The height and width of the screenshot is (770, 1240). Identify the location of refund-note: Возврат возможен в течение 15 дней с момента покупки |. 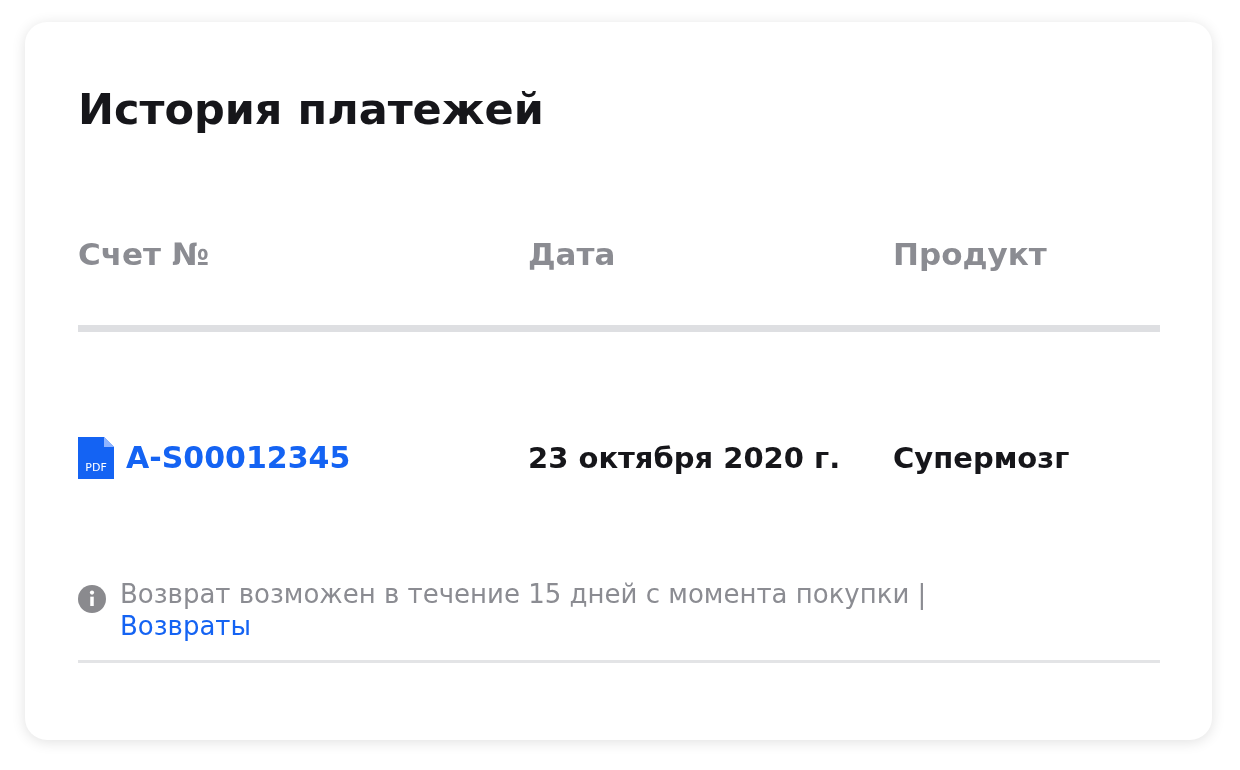
(523, 593).